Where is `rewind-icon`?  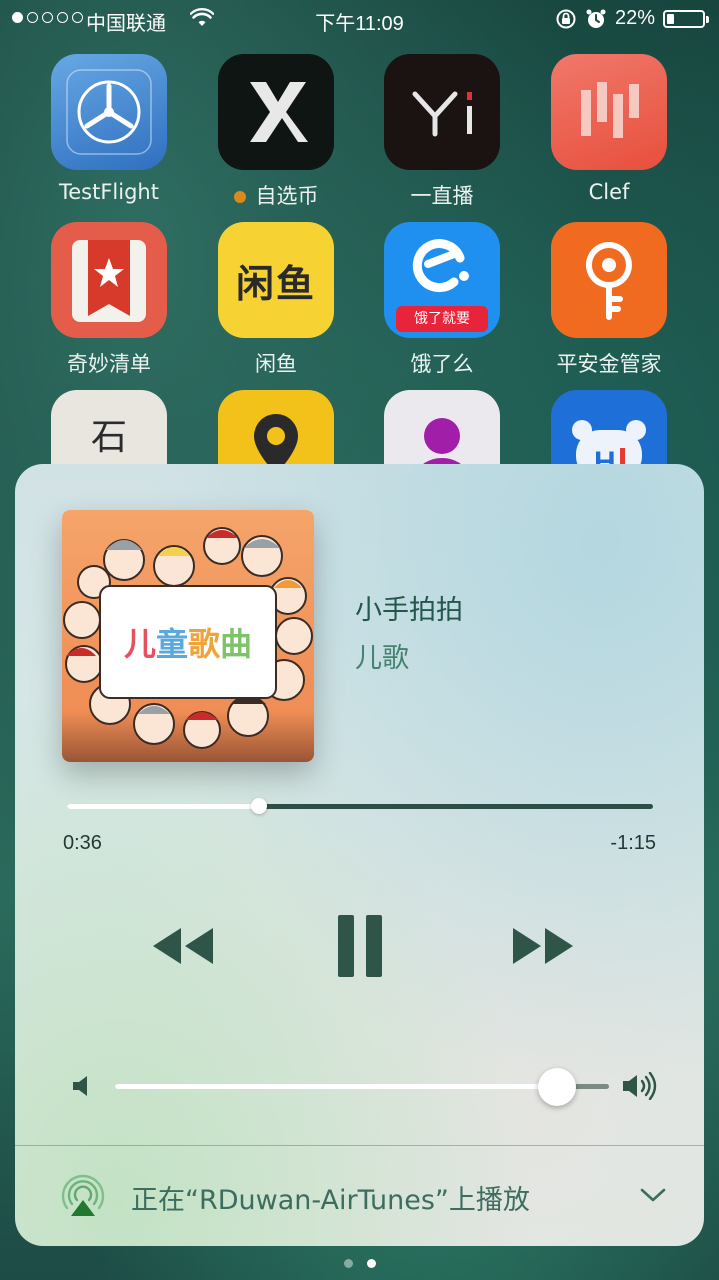
rewind-icon is located at coordinates (183, 946).